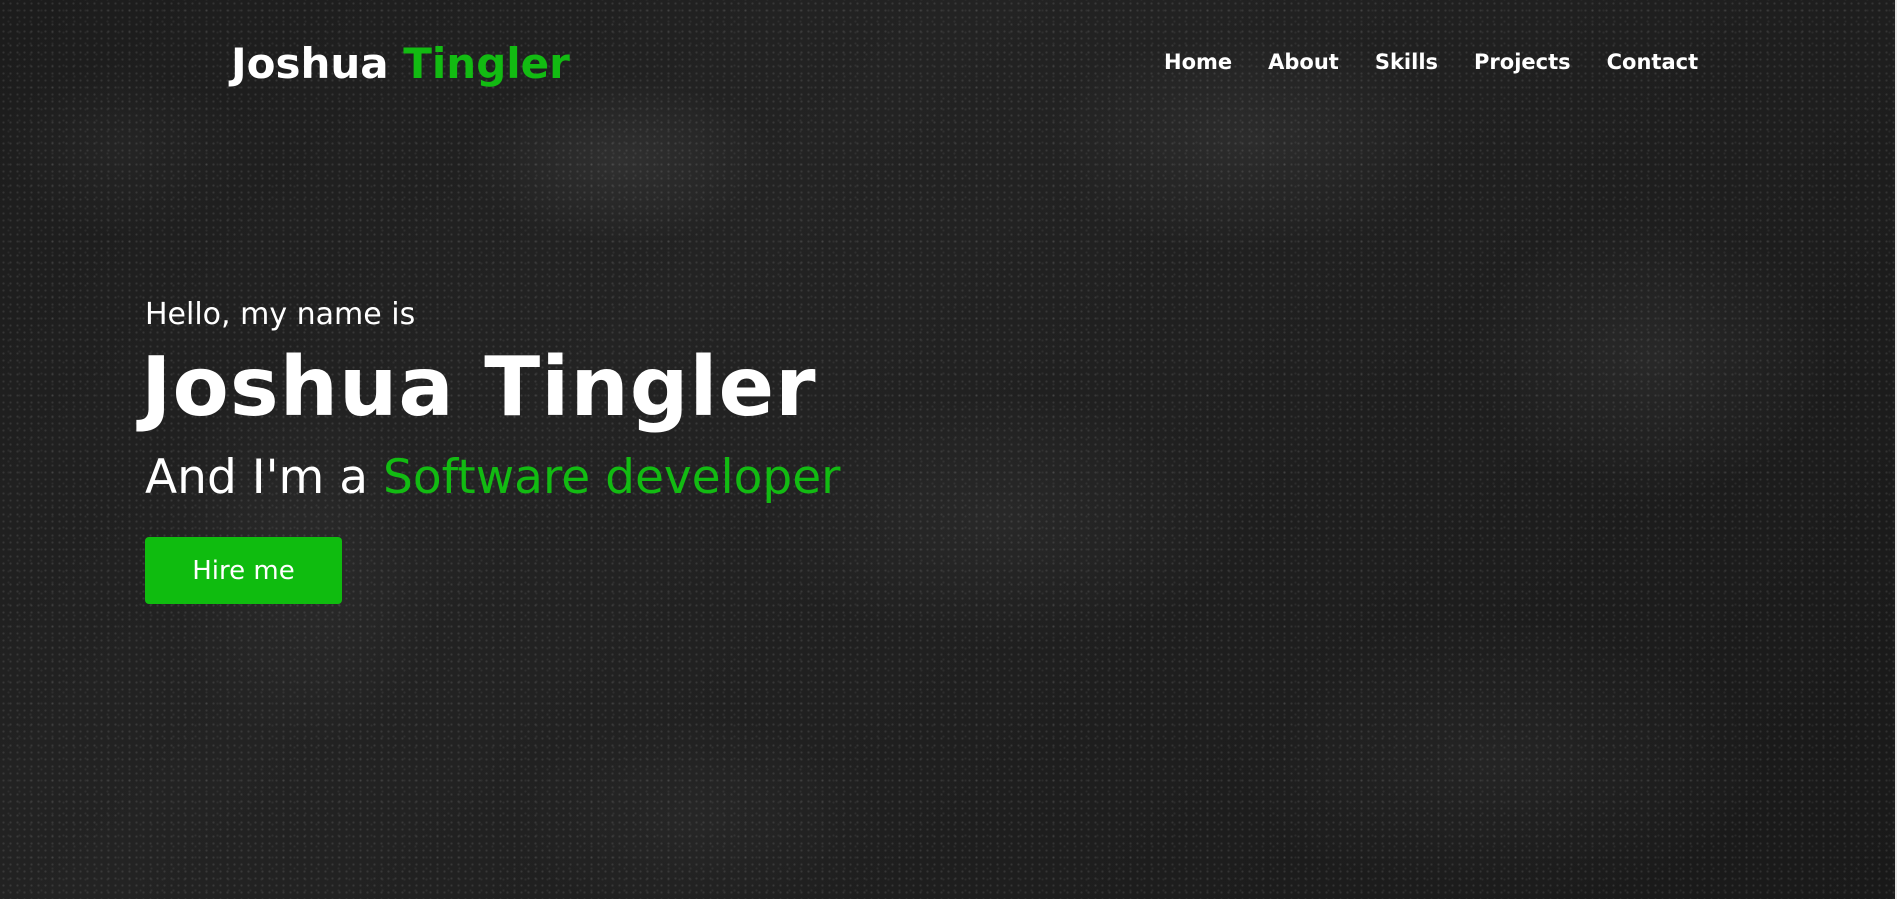  What do you see at coordinates (243, 570) in the screenshot?
I see `hire-me-button: Hire me` at bounding box center [243, 570].